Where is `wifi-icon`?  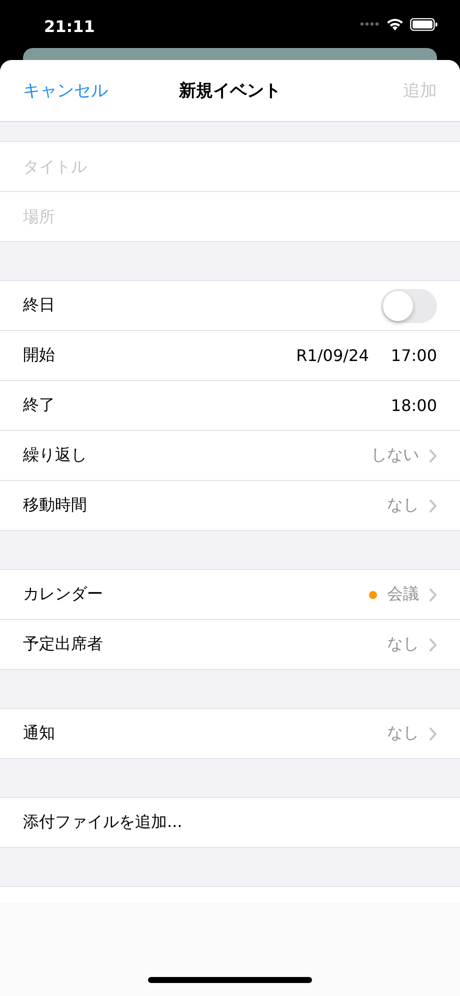 wifi-icon is located at coordinates (395, 24).